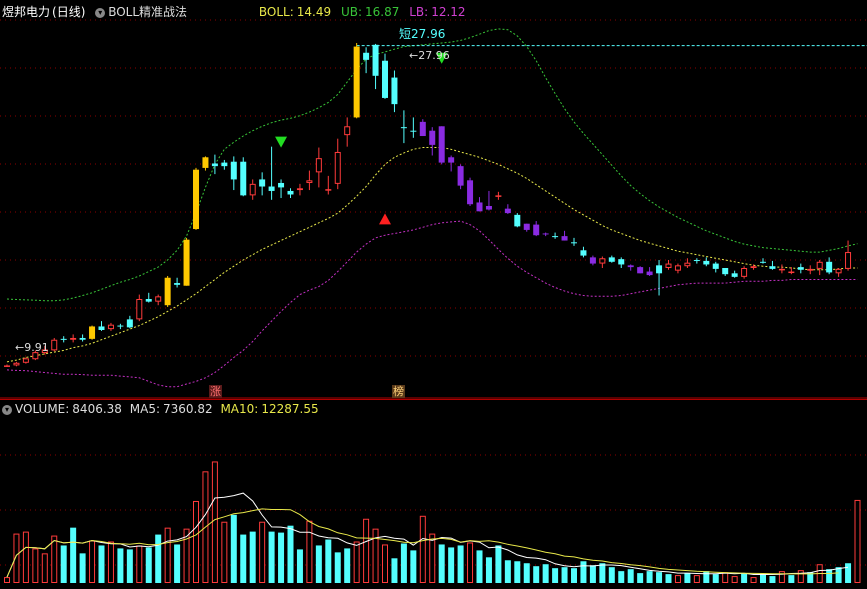 This screenshot has height=589, width=867. What do you see at coordinates (276, 12) in the screenshot?
I see `boll-label: BOLL:` at bounding box center [276, 12].